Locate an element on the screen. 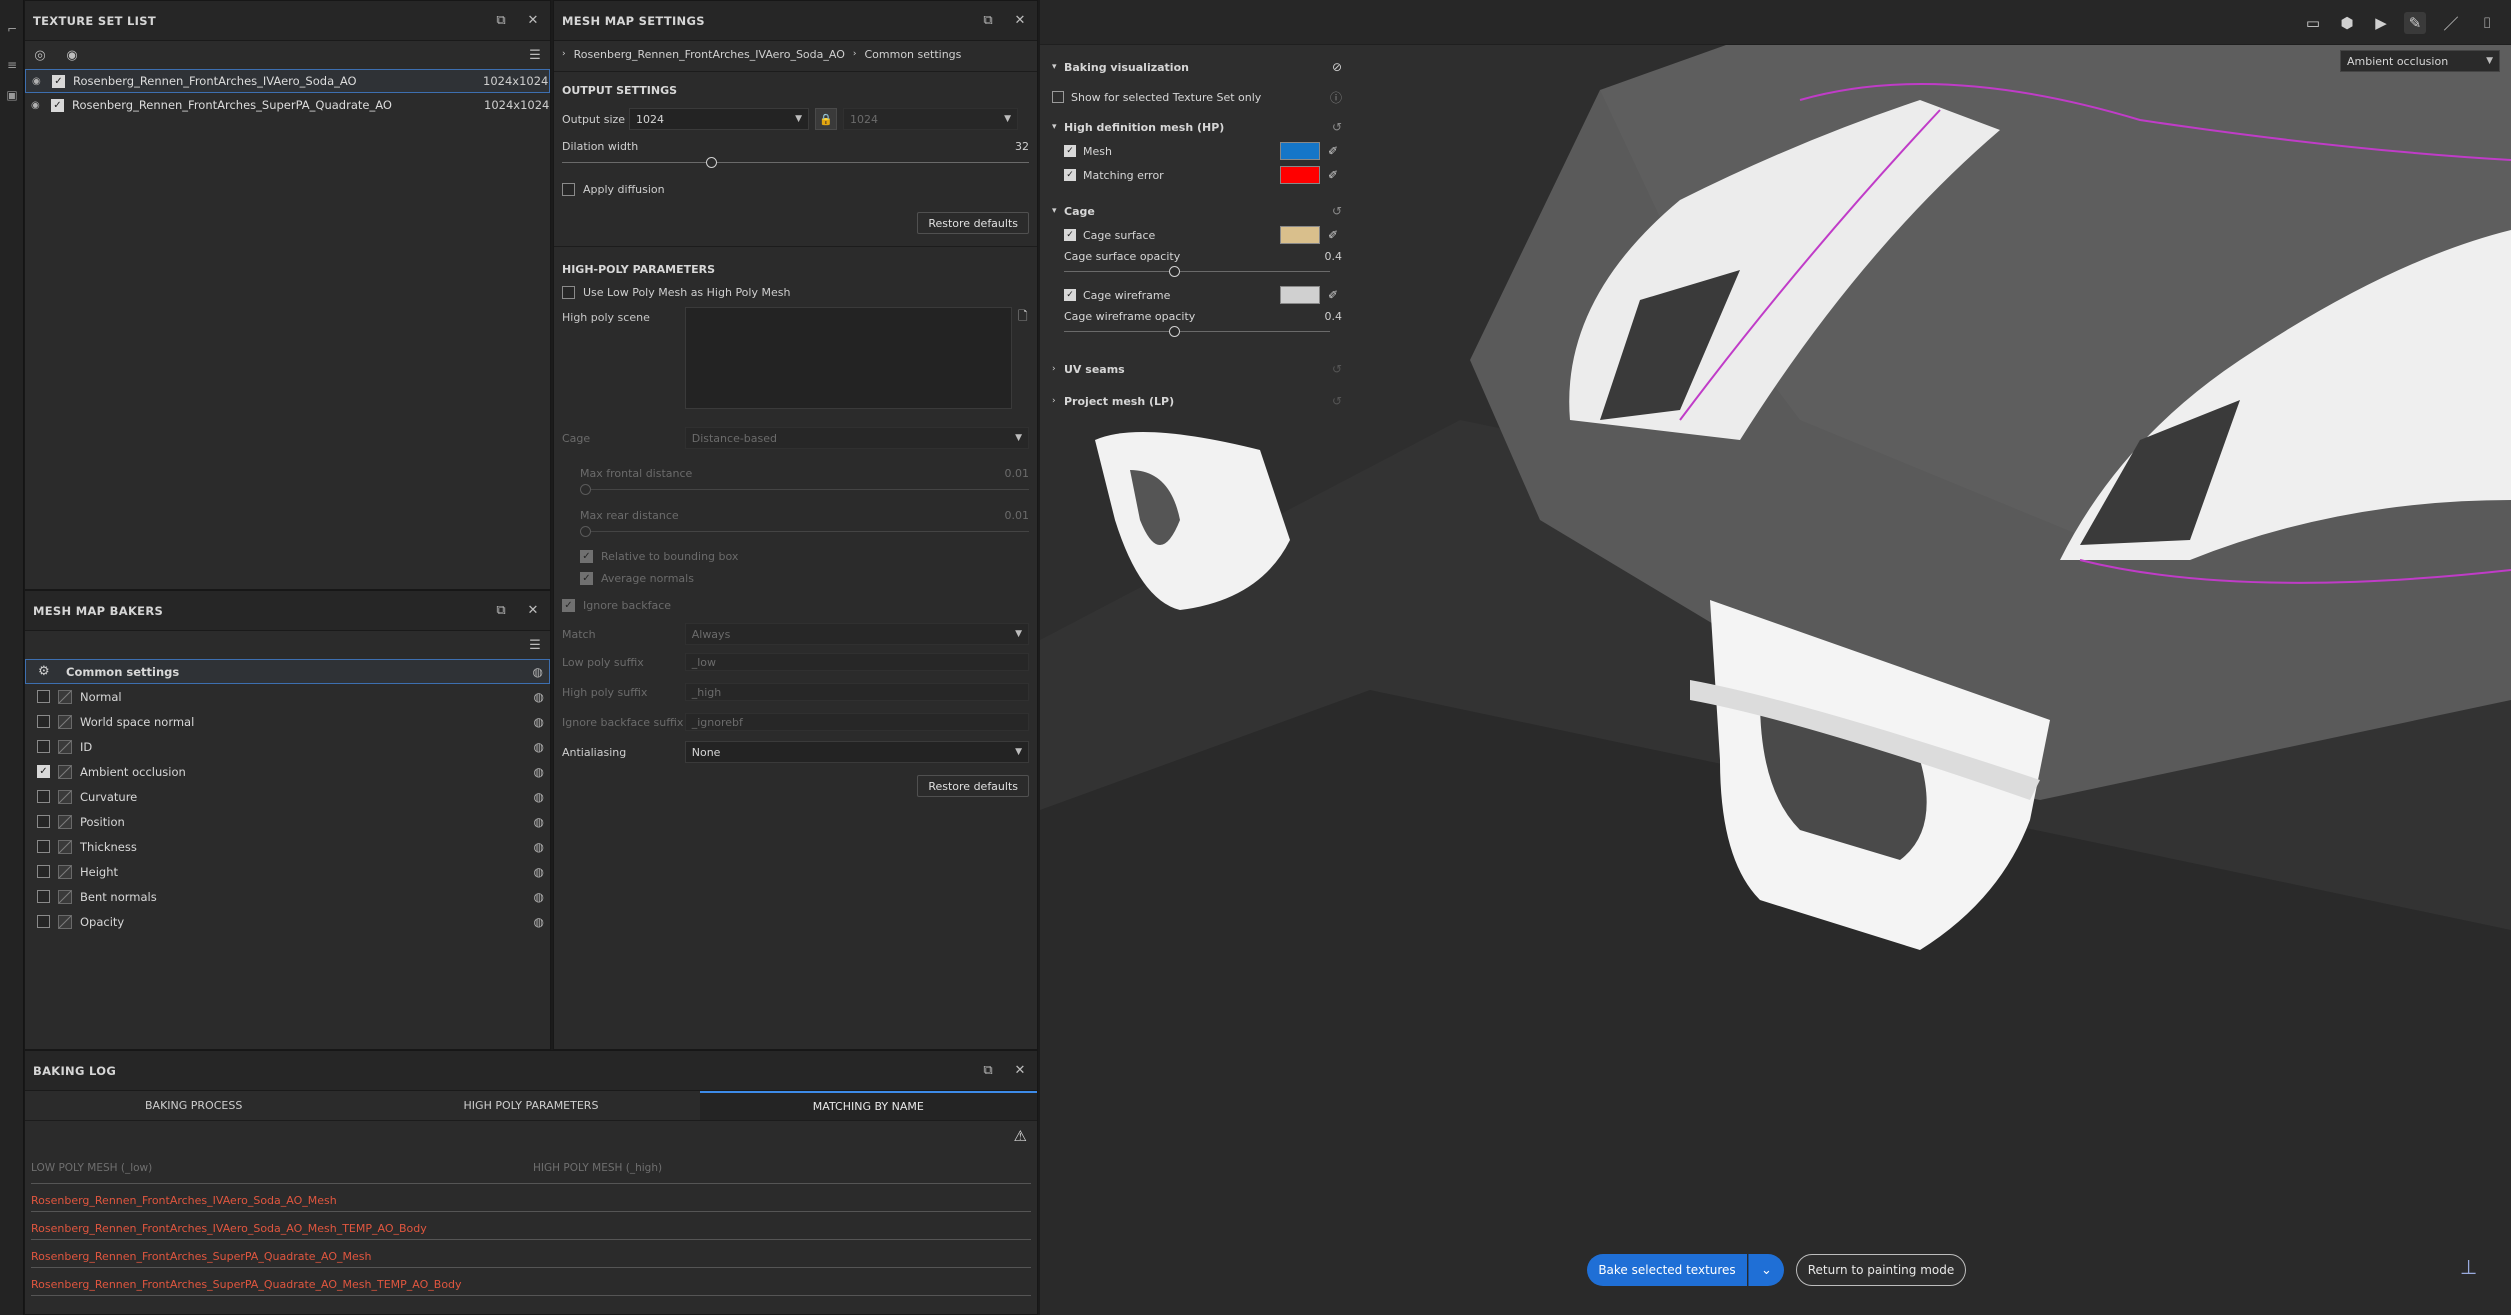 The height and width of the screenshot is (1315, 2511). use-low-poly-checkbox is located at coordinates (568, 292).